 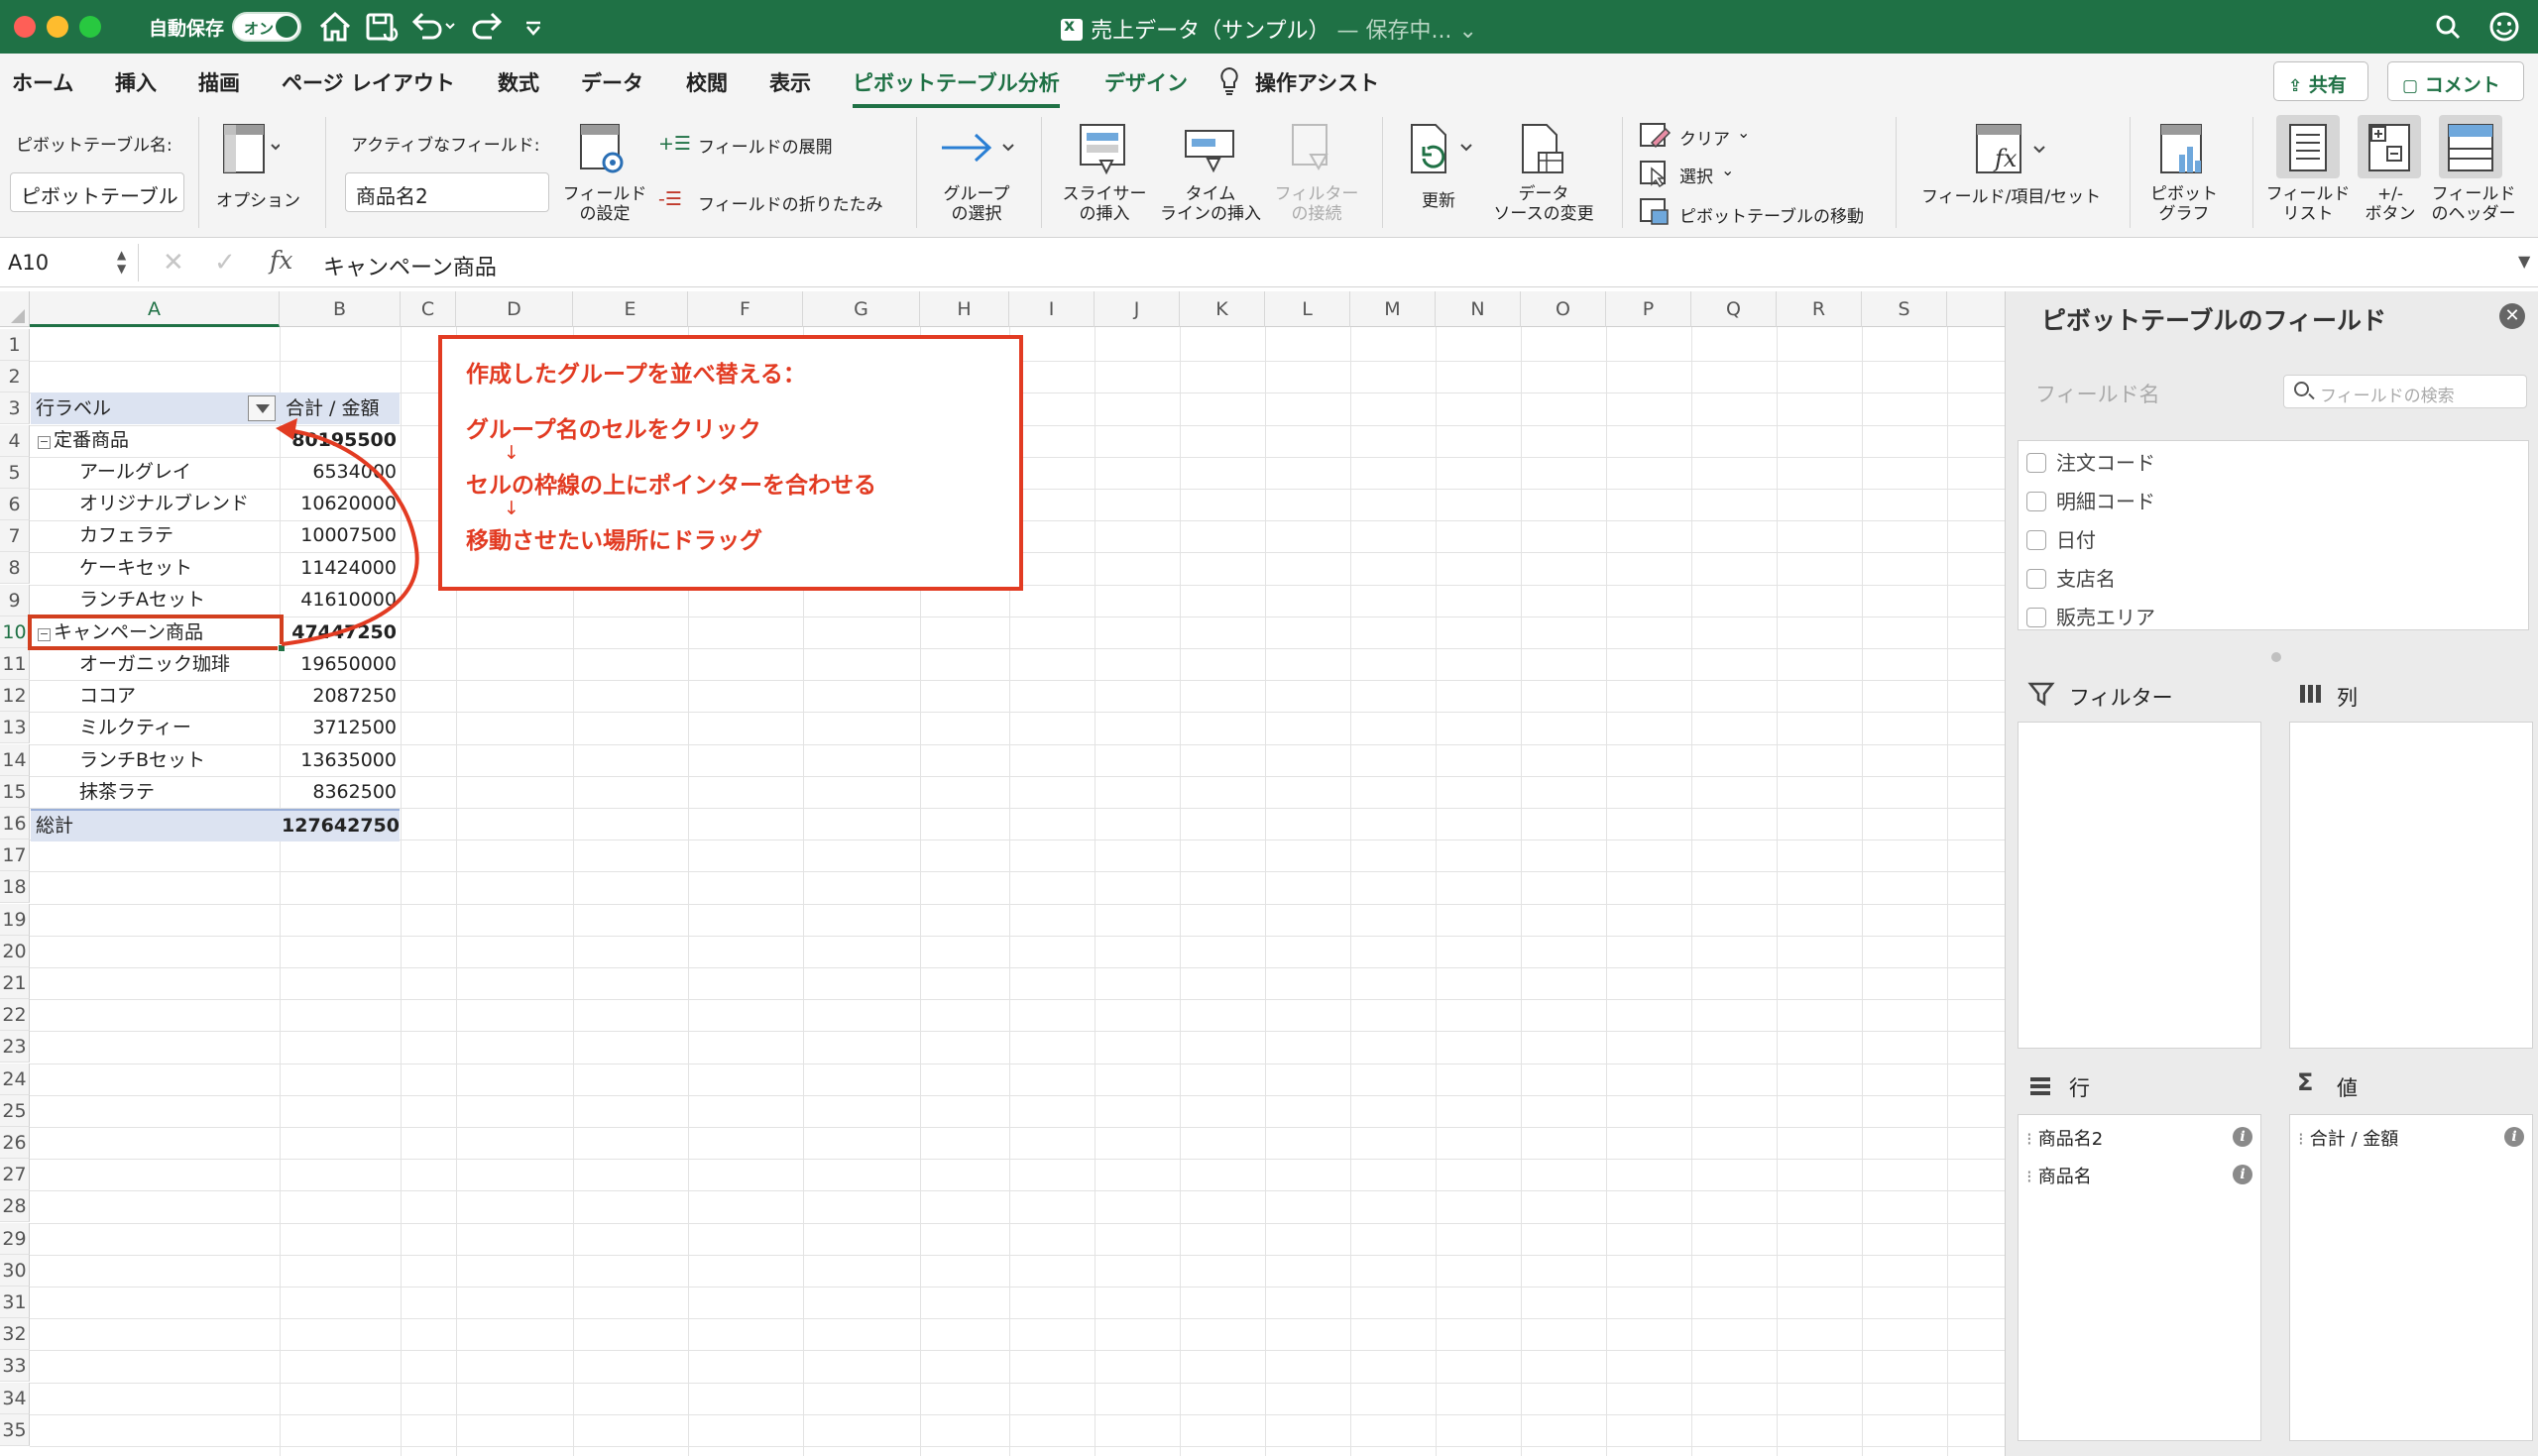 What do you see at coordinates (1655, 136) in the screenshot?
I see `clear-icon` at bounding box center [1655, 136].